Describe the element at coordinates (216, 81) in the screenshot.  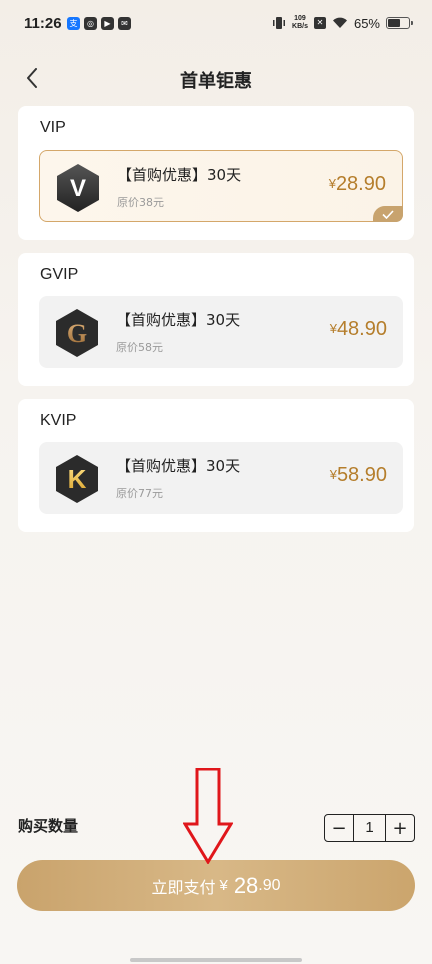
I see `page-title: 首单钜惠` at that location.